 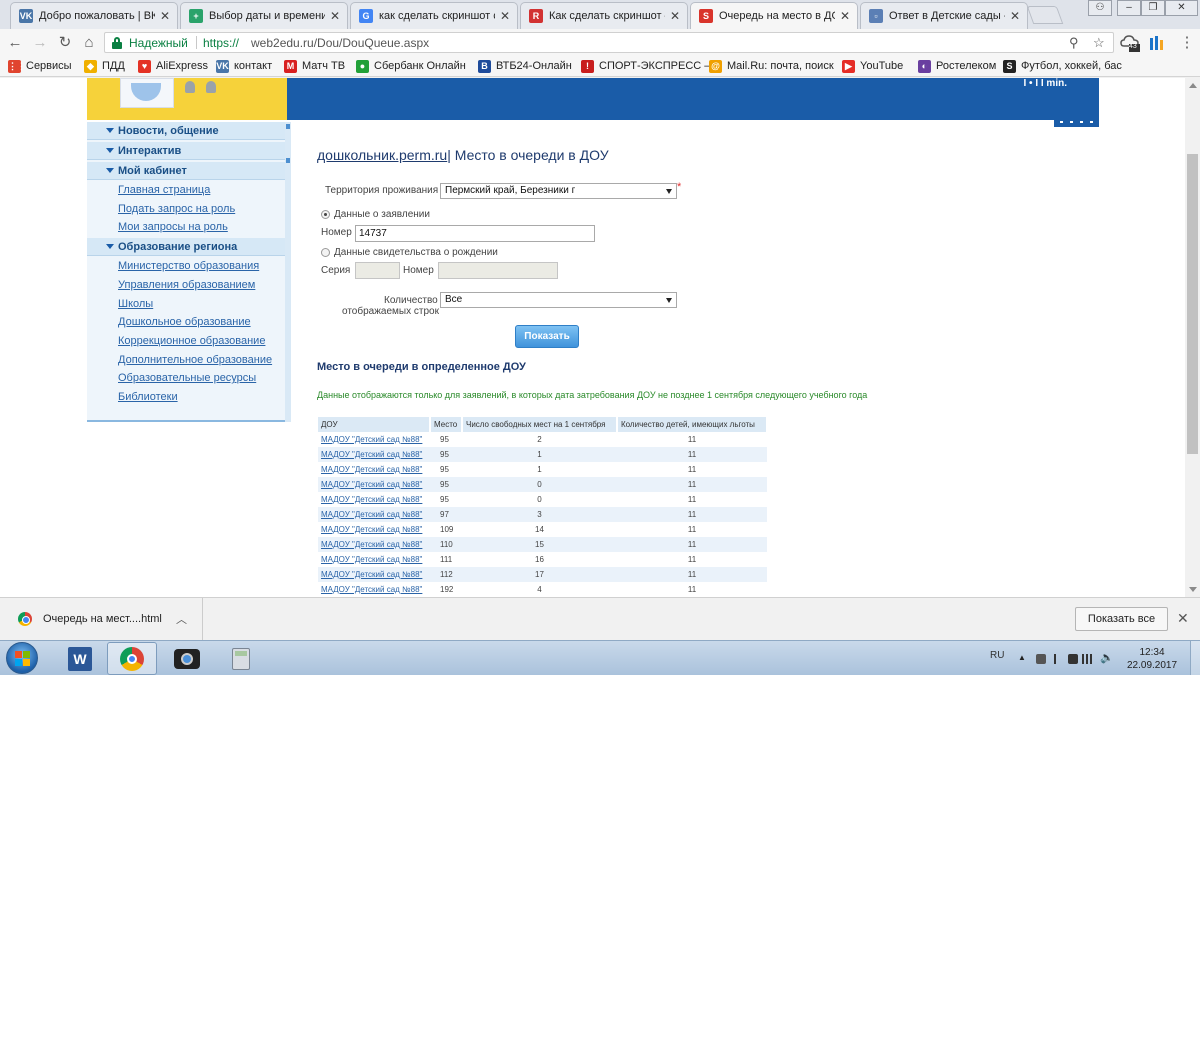 What do you see at coordinates (241, 658) in the screenshot?
I see `calculator-app-icon` at bounding box center [241, 658].